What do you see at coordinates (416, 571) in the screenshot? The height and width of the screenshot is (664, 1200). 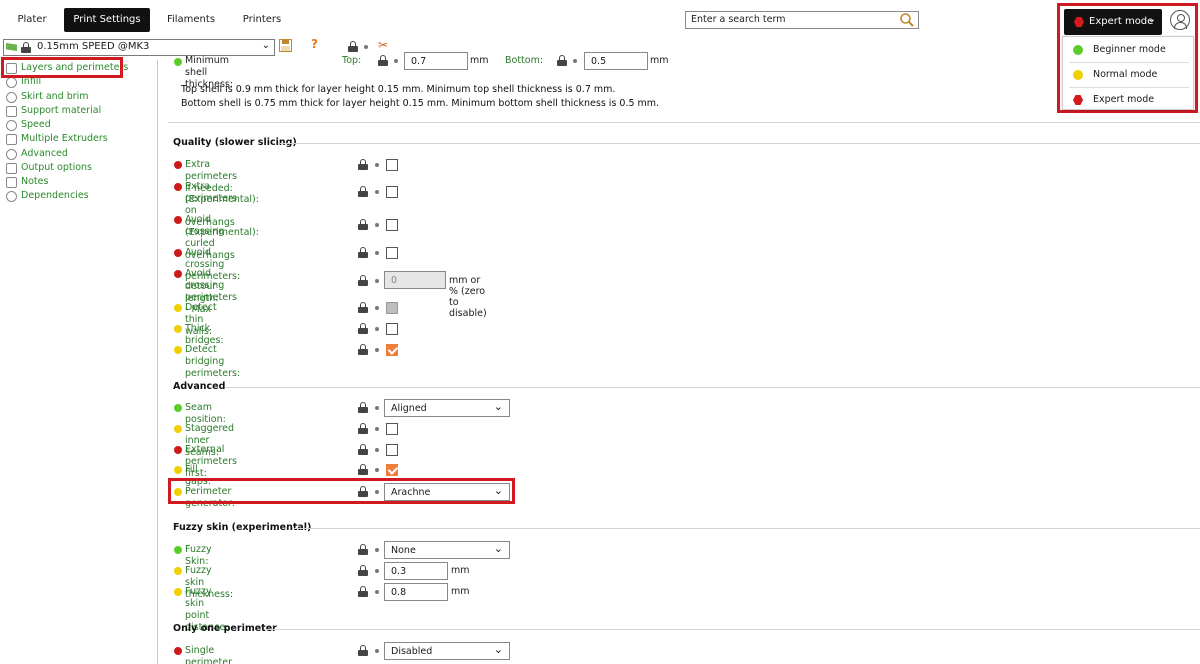 I see `fuzzy-thickness-input: 0.3` at bounding box center [416, 571].